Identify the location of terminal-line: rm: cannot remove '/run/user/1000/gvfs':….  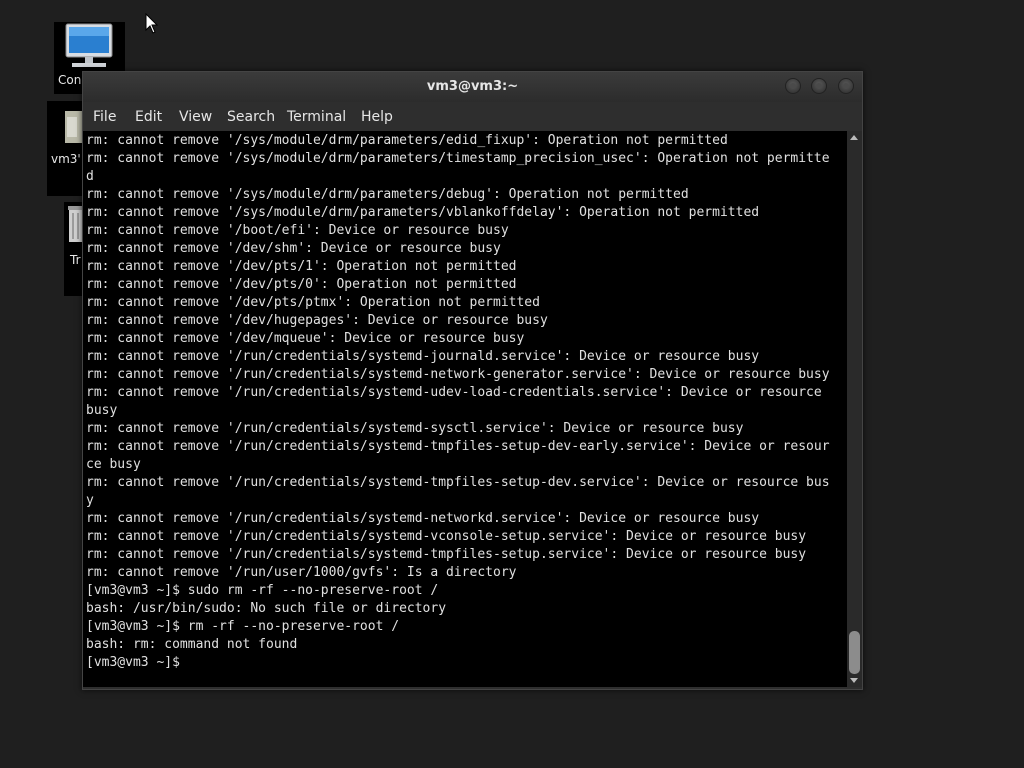
(301, 572).